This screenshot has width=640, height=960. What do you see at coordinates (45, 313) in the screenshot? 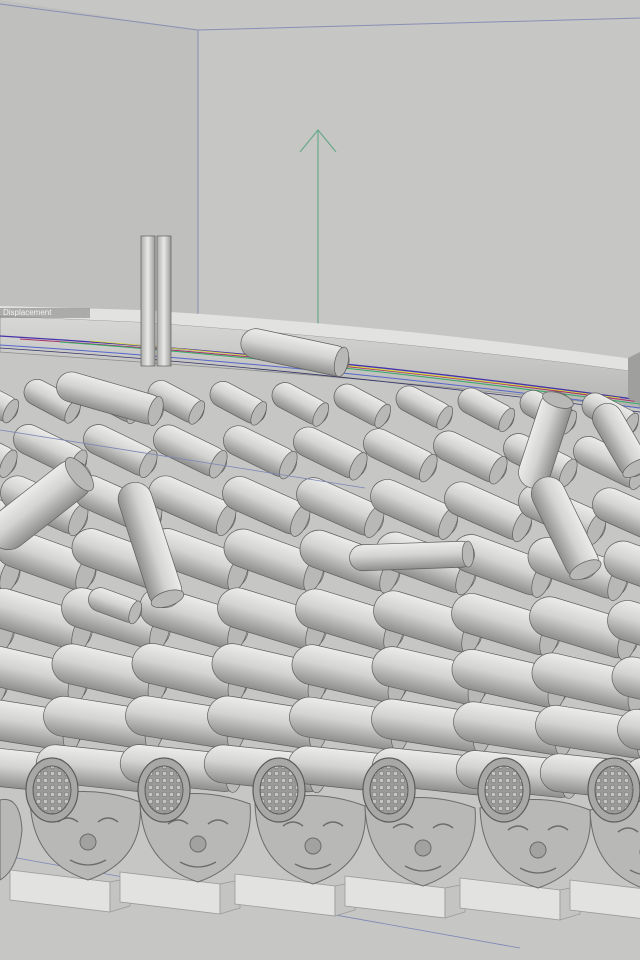
I see `object-name-label: Displacement` at bounding box center [45, 313].